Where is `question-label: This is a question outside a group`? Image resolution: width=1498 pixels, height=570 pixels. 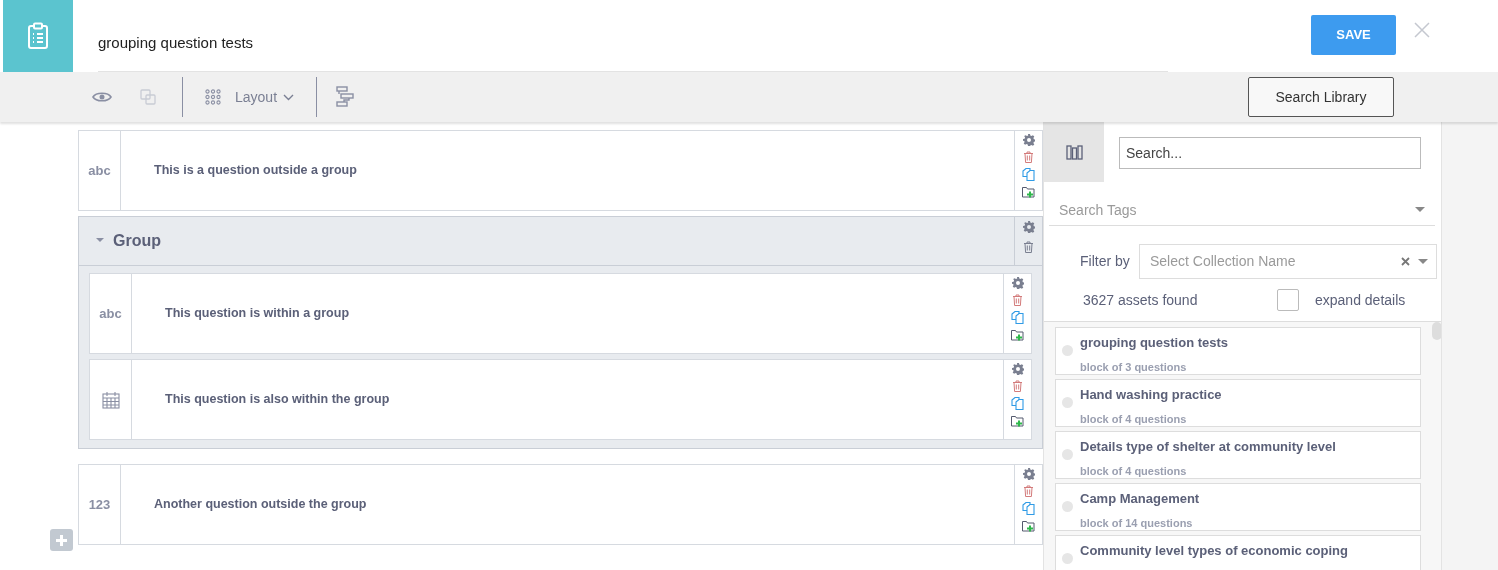 question-label: This is a question outside a group is located at coordinates (255, 171).